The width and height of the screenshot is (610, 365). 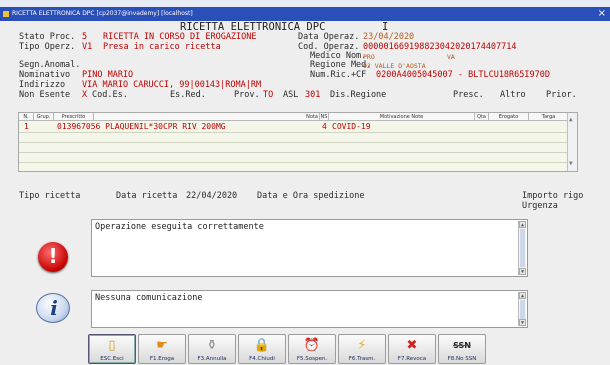 I want to click on communication-textarea: Nessuna comunicazione ▲ ▼, so click(x=309, y=309).